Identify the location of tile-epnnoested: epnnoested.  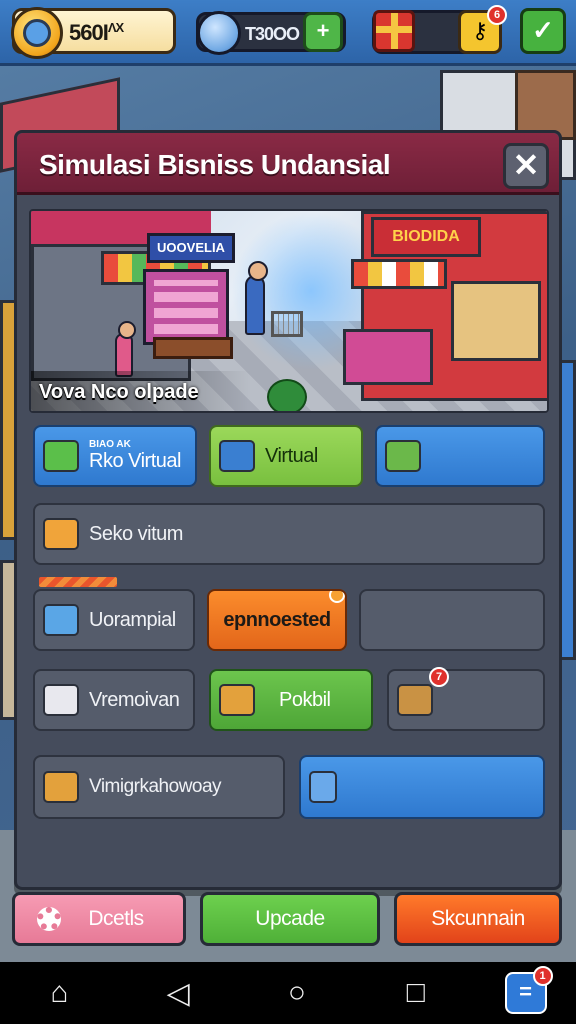
(277, 620).